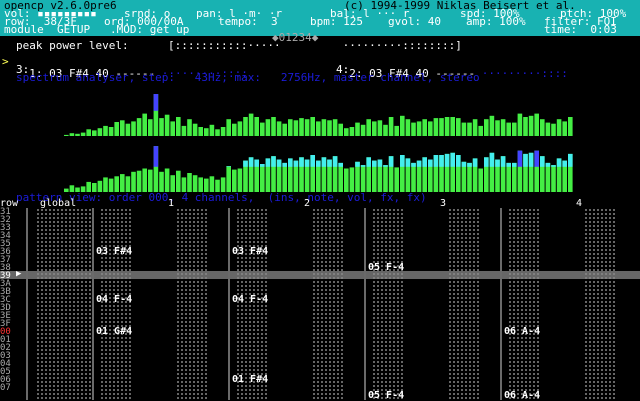  I want to click on pattern-header-ch2: 2, so click(307, 204).